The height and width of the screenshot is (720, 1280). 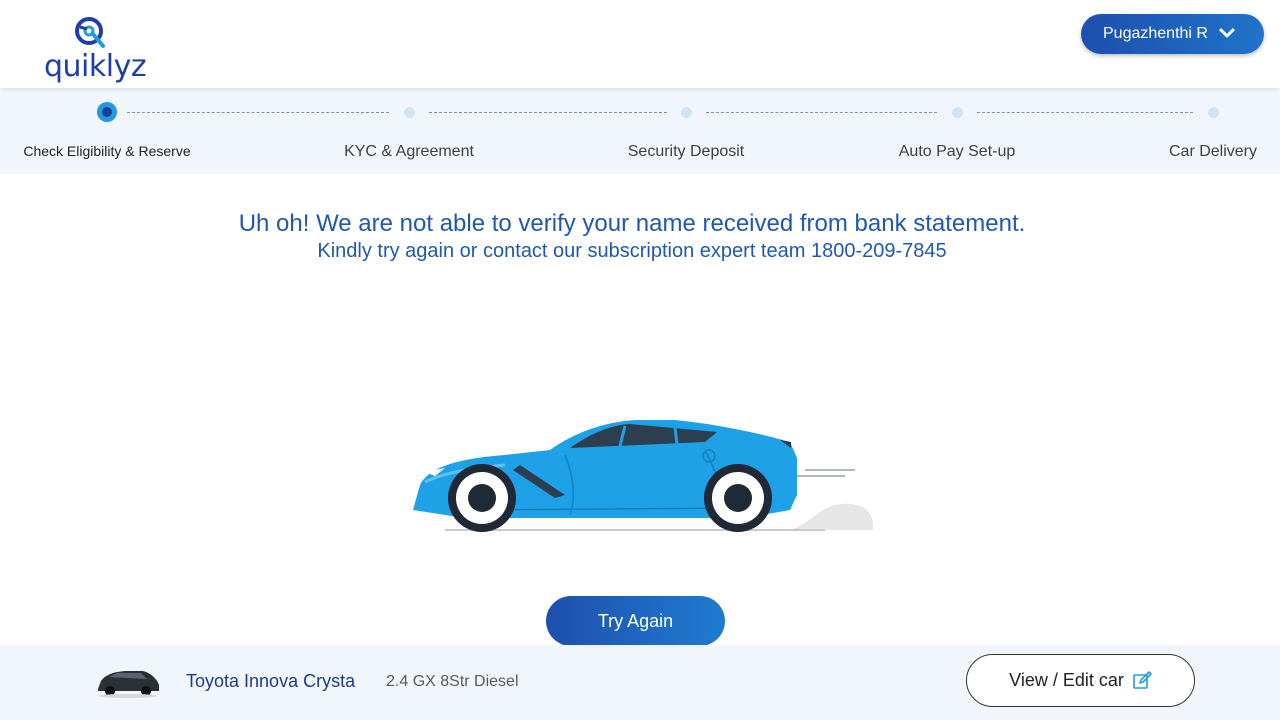 I want to click on view-edit-car-button: View / Edit car, so click(x=1080, y=680).